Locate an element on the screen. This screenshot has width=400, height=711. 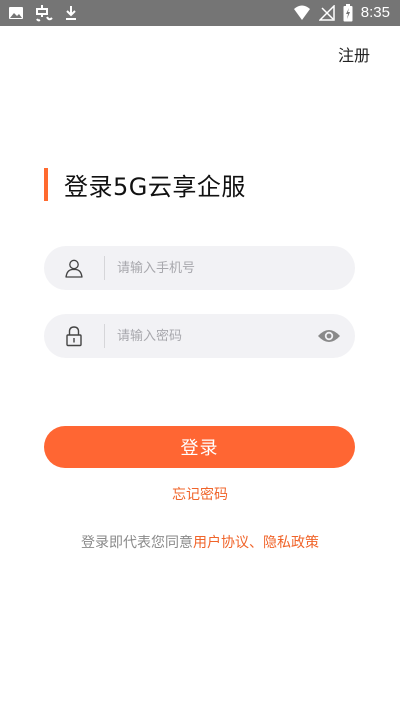
phone-field is located at coordinates (199, 268).